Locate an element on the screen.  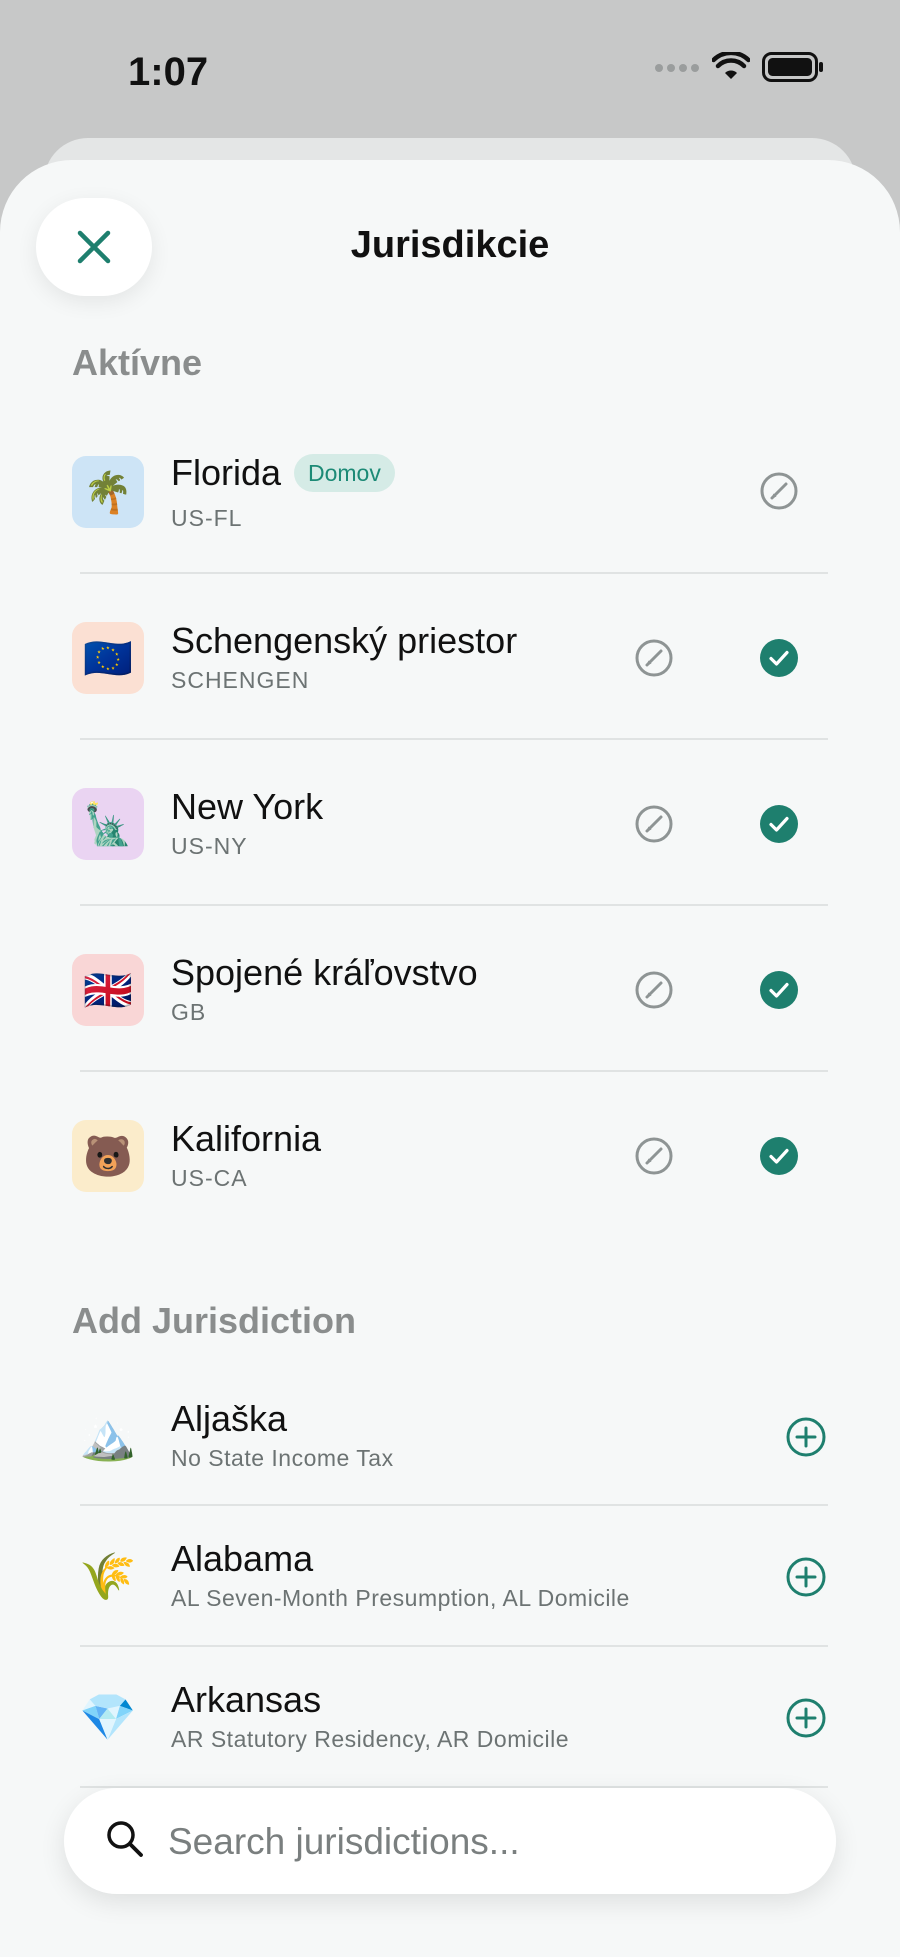
sheet-title: Jurisdikcie is located at coordinates (450, 245).